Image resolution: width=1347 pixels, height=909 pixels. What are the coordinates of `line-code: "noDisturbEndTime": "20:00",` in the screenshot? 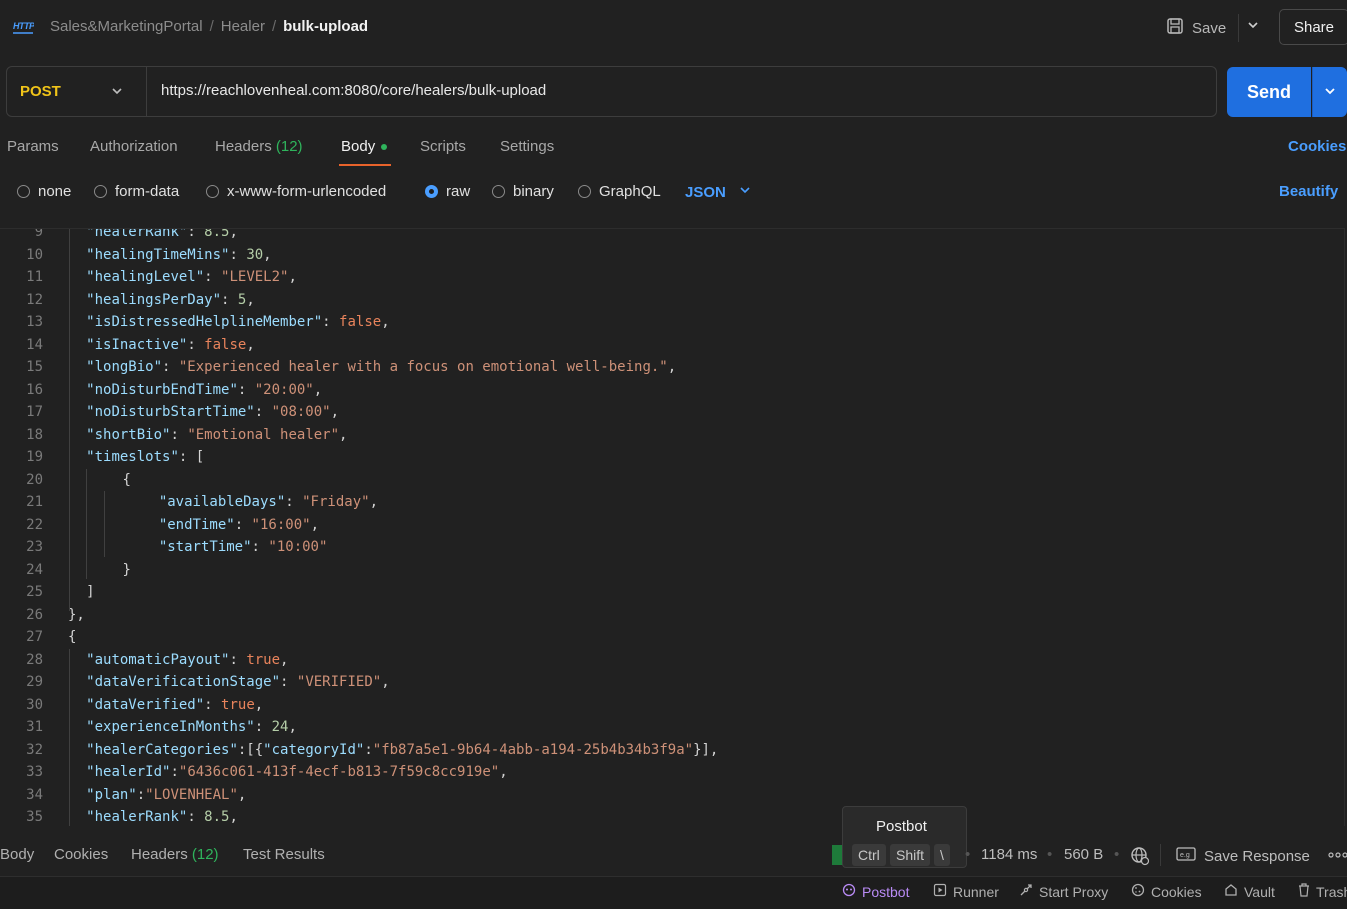 It's located at (204, 390).